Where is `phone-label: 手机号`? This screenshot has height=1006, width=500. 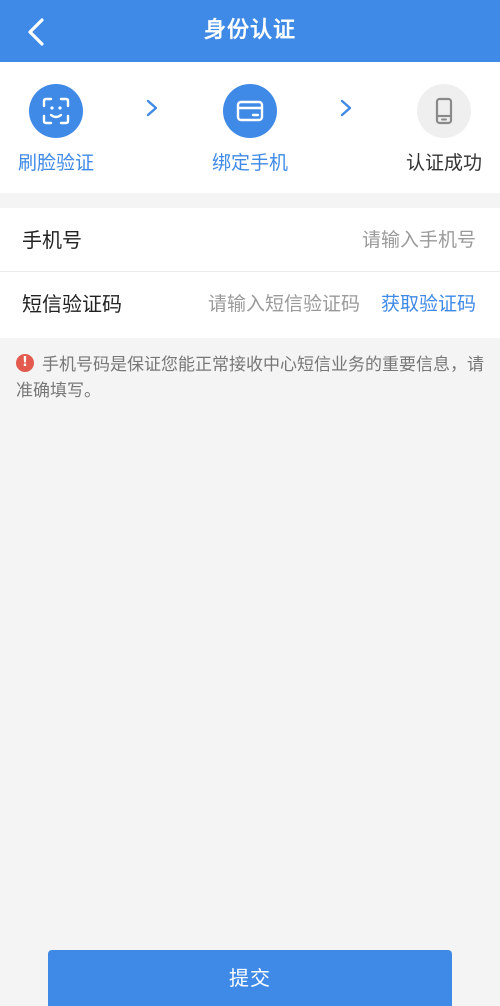
phone-label: 手机号 is located at coordinates (52, 240).